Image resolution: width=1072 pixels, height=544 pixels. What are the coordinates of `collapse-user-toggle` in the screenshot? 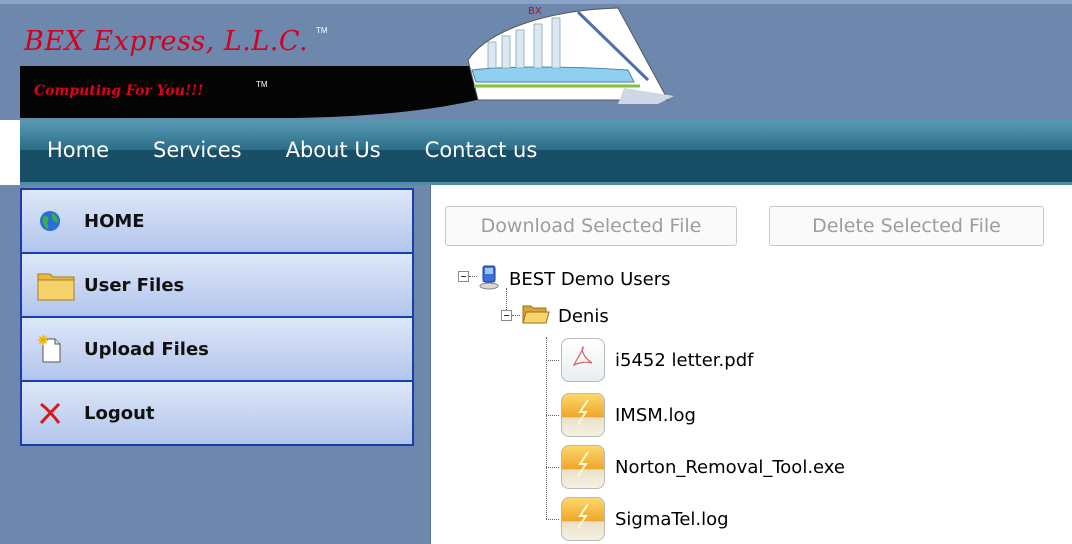 It's located at (506, 315).